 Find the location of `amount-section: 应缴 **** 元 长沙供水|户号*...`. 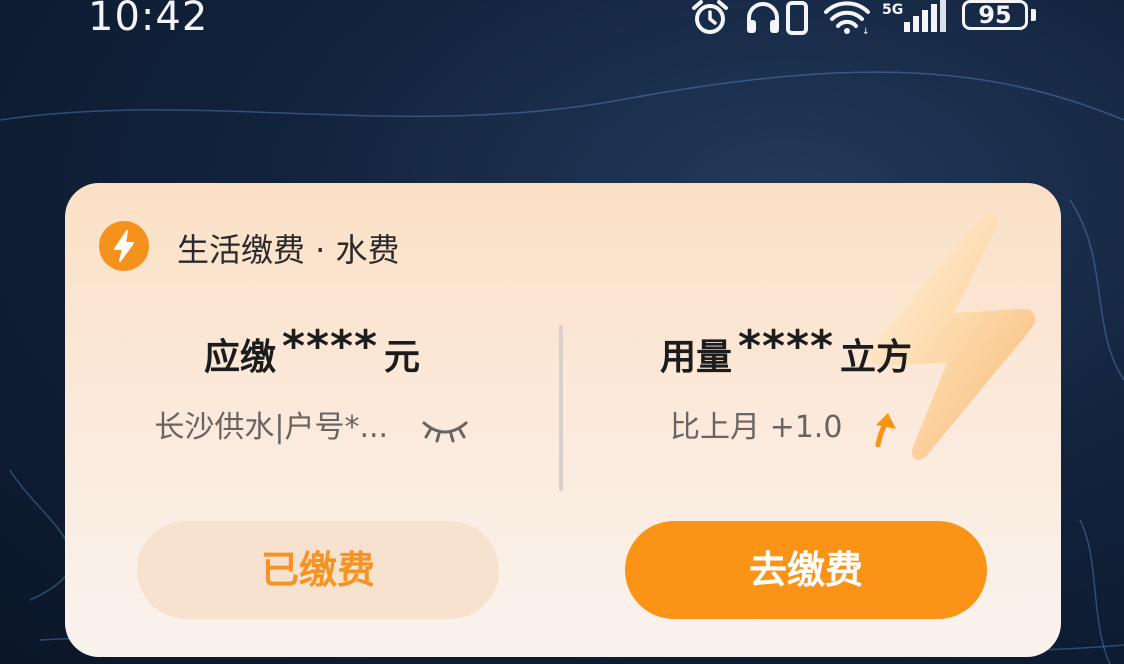

amount-section: 应缴 **** 元 长沙供水|户号*... is located at coordinates (312, 383).